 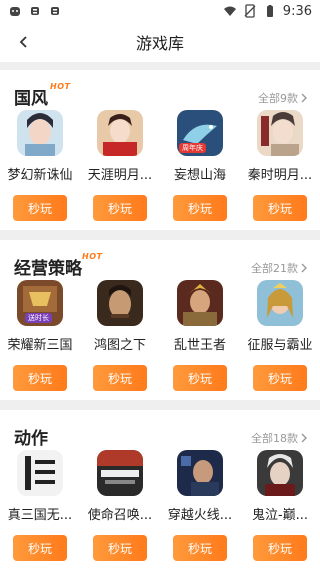 What do you see at coordinates (200, 303) in the screenshot?
I see `armored-king-icon` at bounding box center [200, 303].